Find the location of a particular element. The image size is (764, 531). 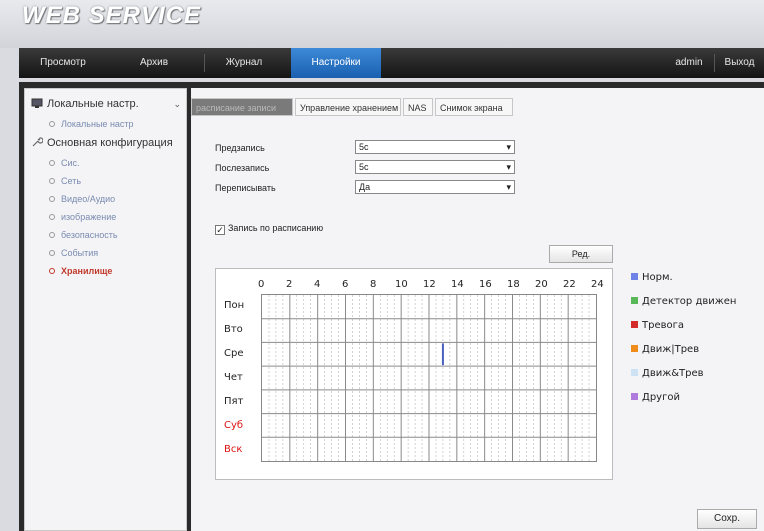

sidebar-item-label: Хранилище is located at coordinates (87, 271).